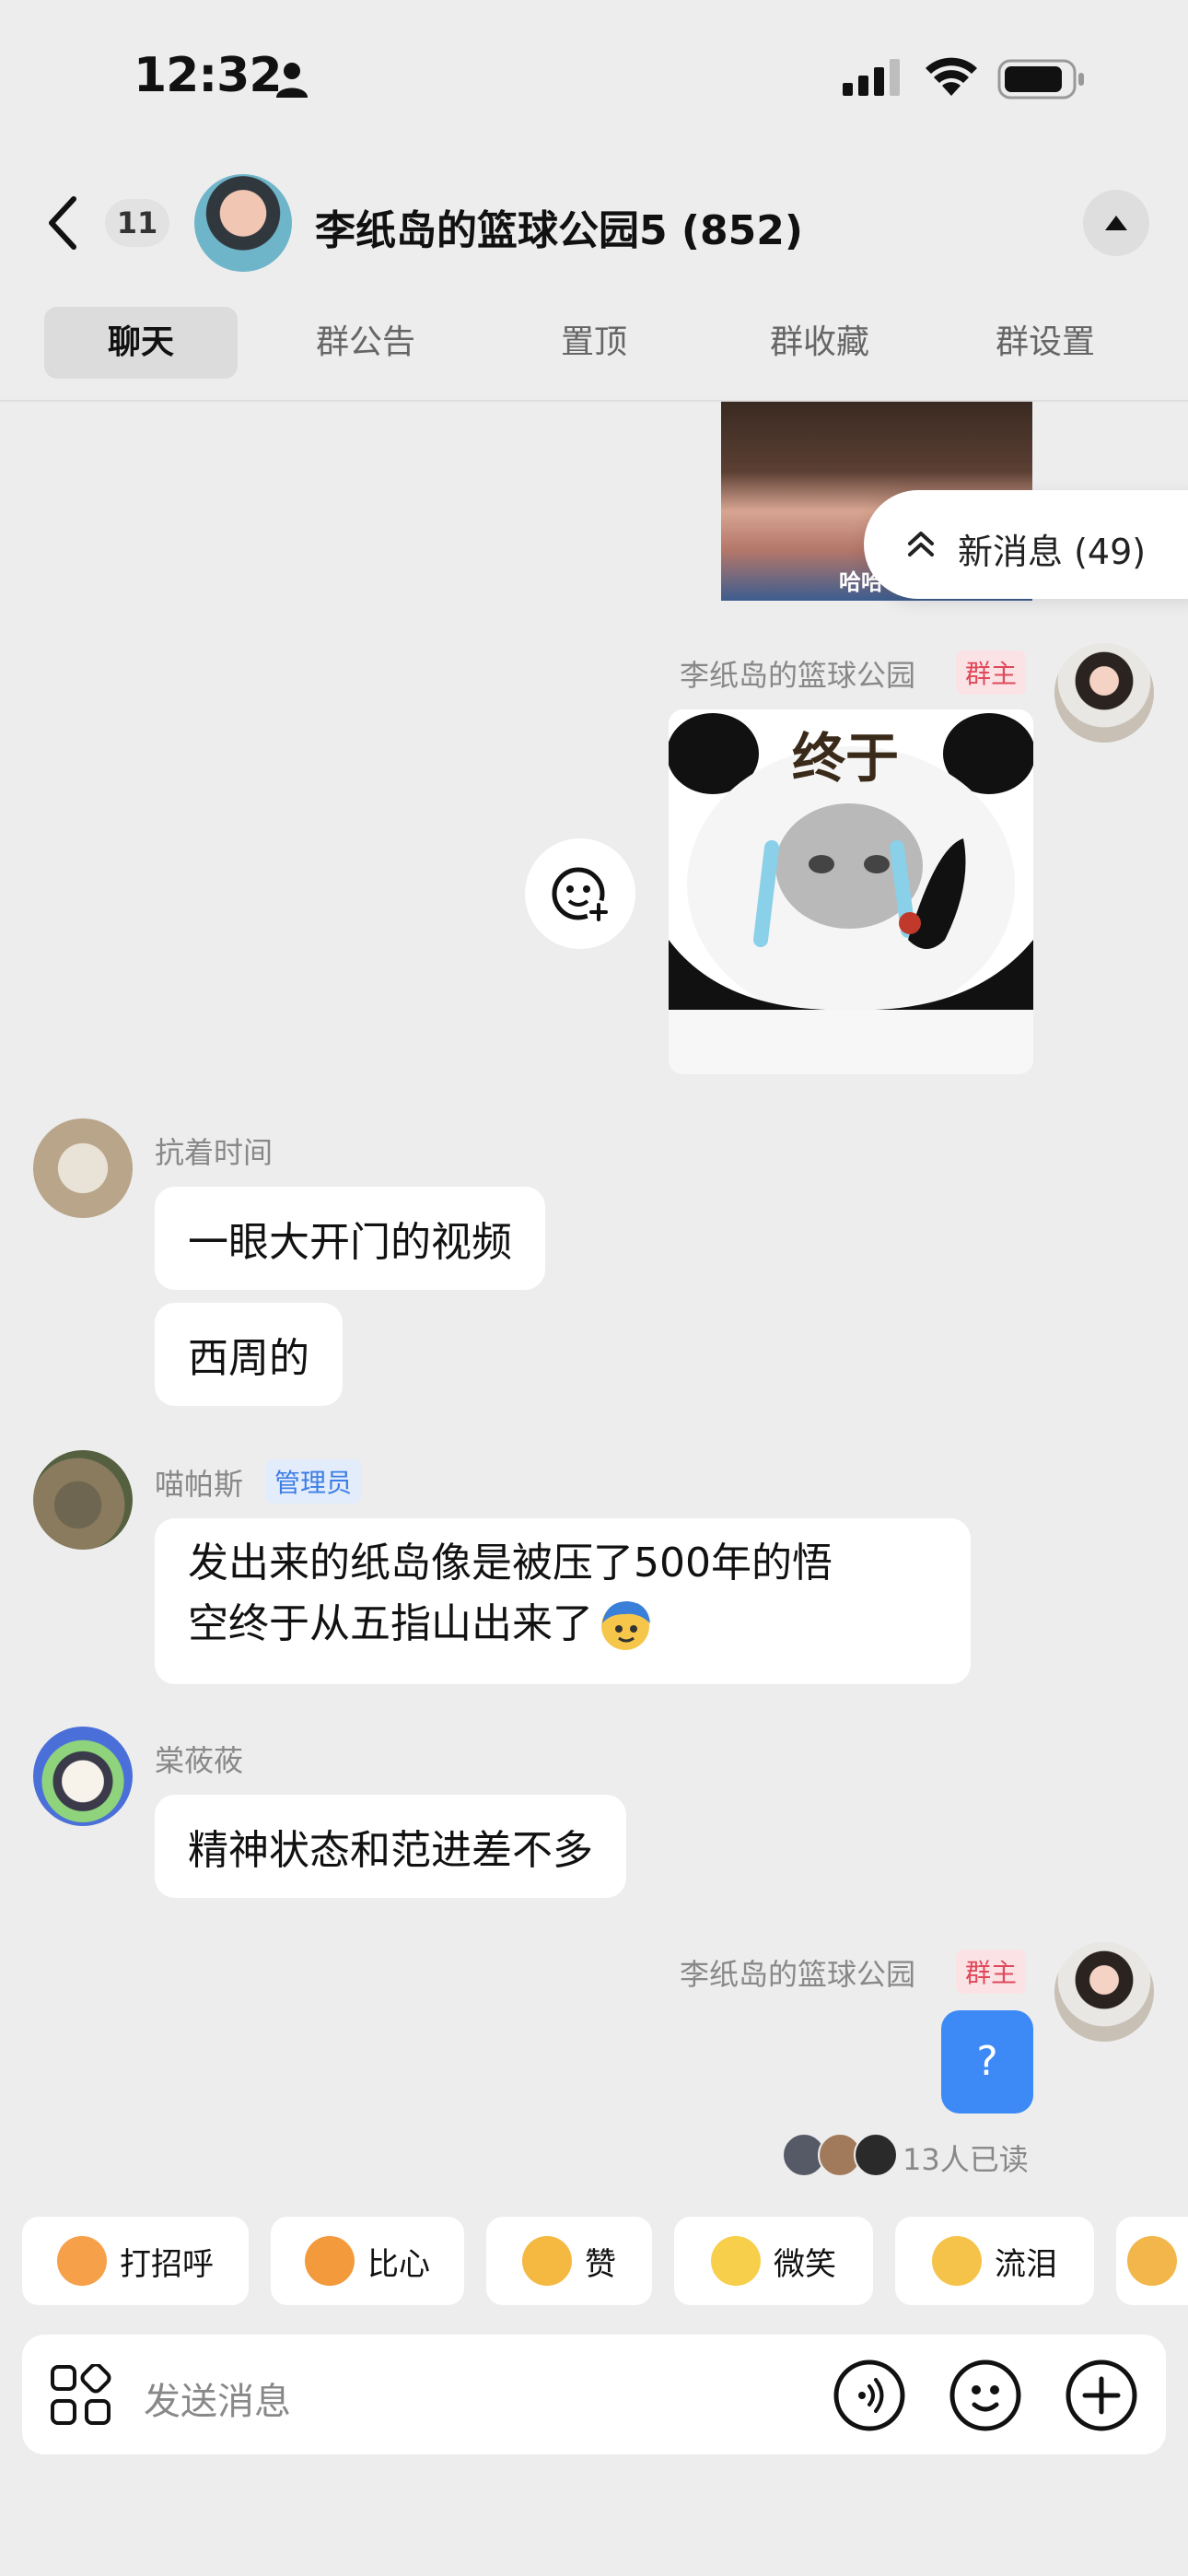 Image resolution: width=1188 pixels, height=2576 pixels. Describe the element at coordinates (218, 2398) in the screenshot. I see `message-input: 发送消息` at that location.